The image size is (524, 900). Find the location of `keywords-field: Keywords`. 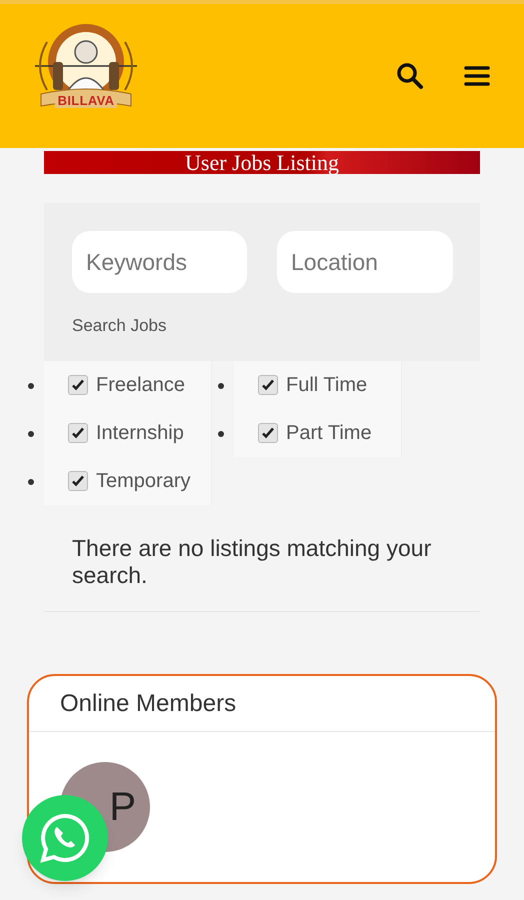

keywords-field: Keywords is located at coordinates (159, 262).